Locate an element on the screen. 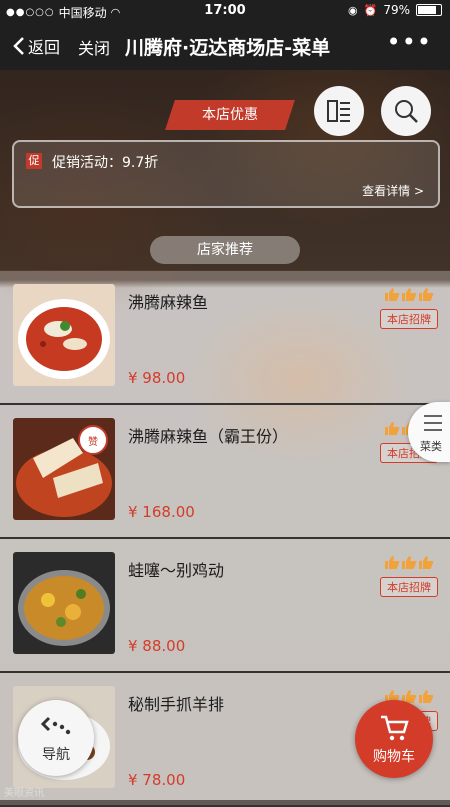 The image size is (450, 807). recommend-label: 店家推荐 is located at coordinates (225, 250).